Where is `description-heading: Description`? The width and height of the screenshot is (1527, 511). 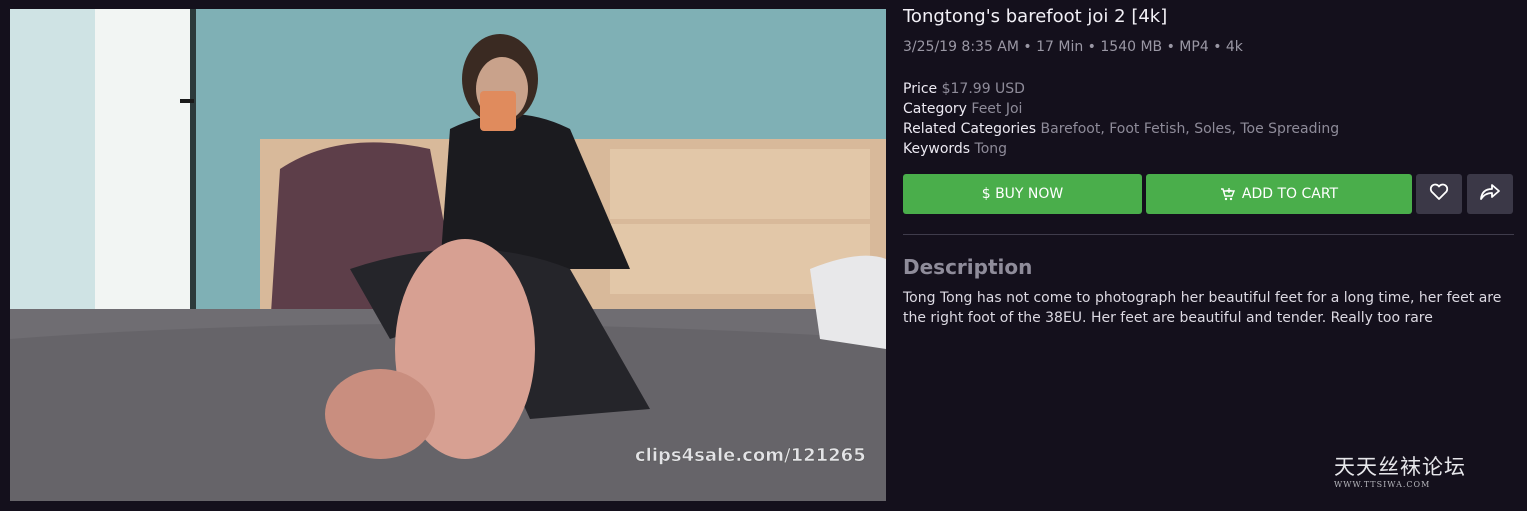 description-heading: Description is located at coordinates (968, 267).